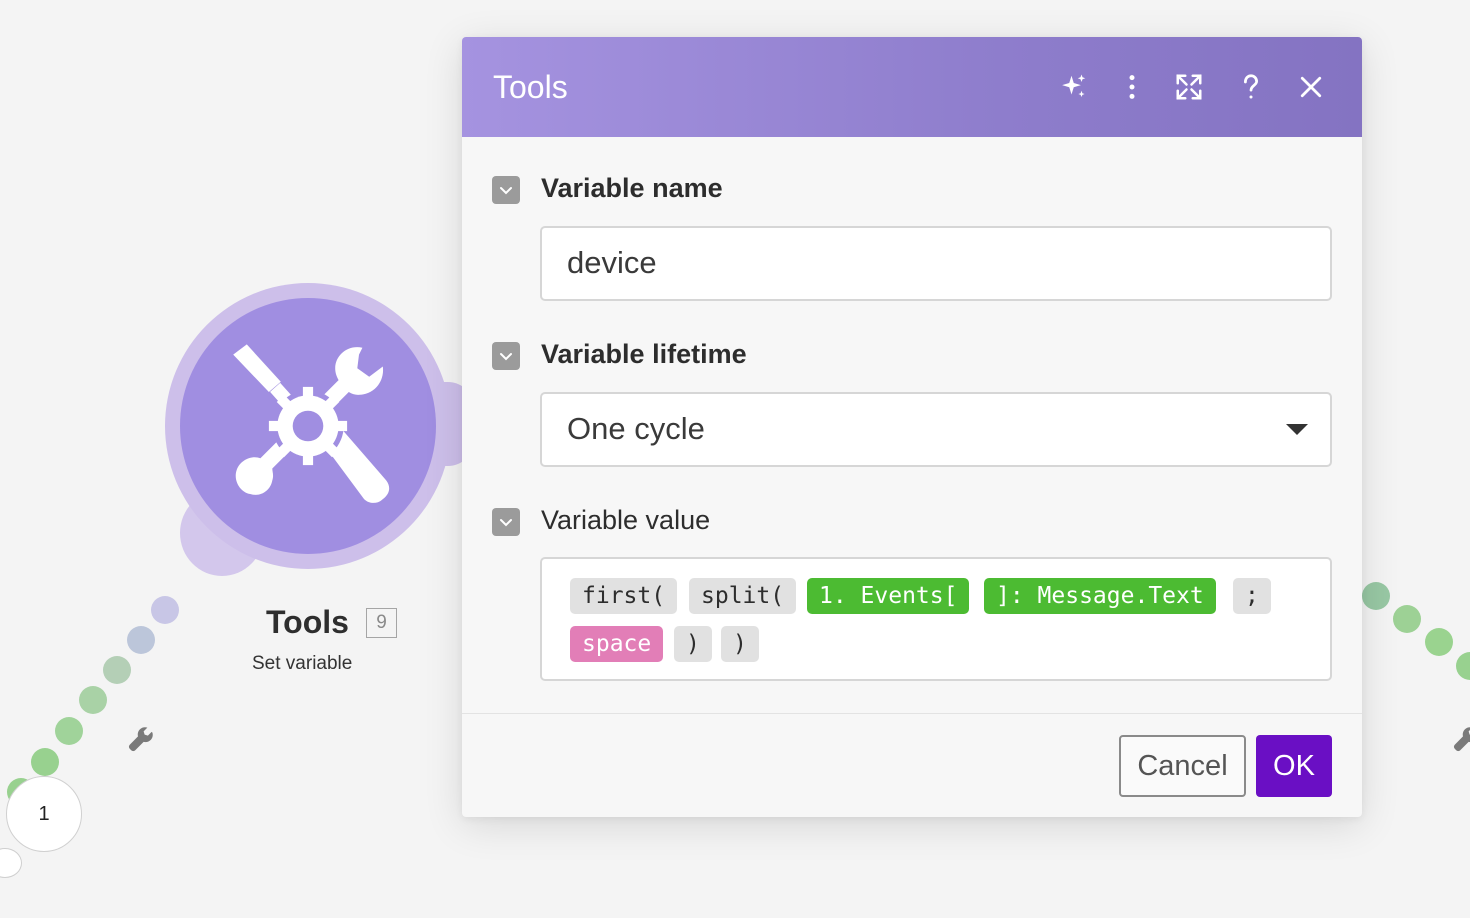 This screenshot has width=1470, height=918. Describe the element at coordinates (307, 622) in the screenshot. I see `module-title: Tools` at that location.